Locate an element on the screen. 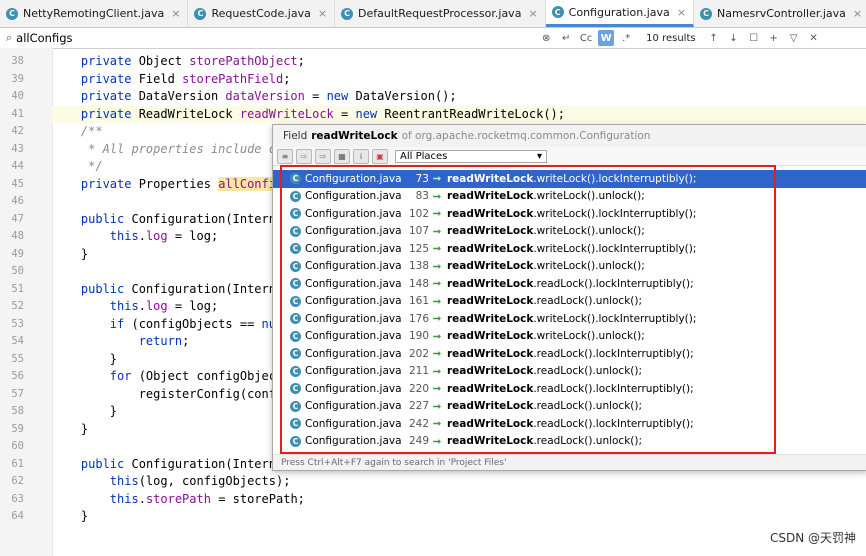  code-line: private Field storePathField; is located at coordinates (459, 80).